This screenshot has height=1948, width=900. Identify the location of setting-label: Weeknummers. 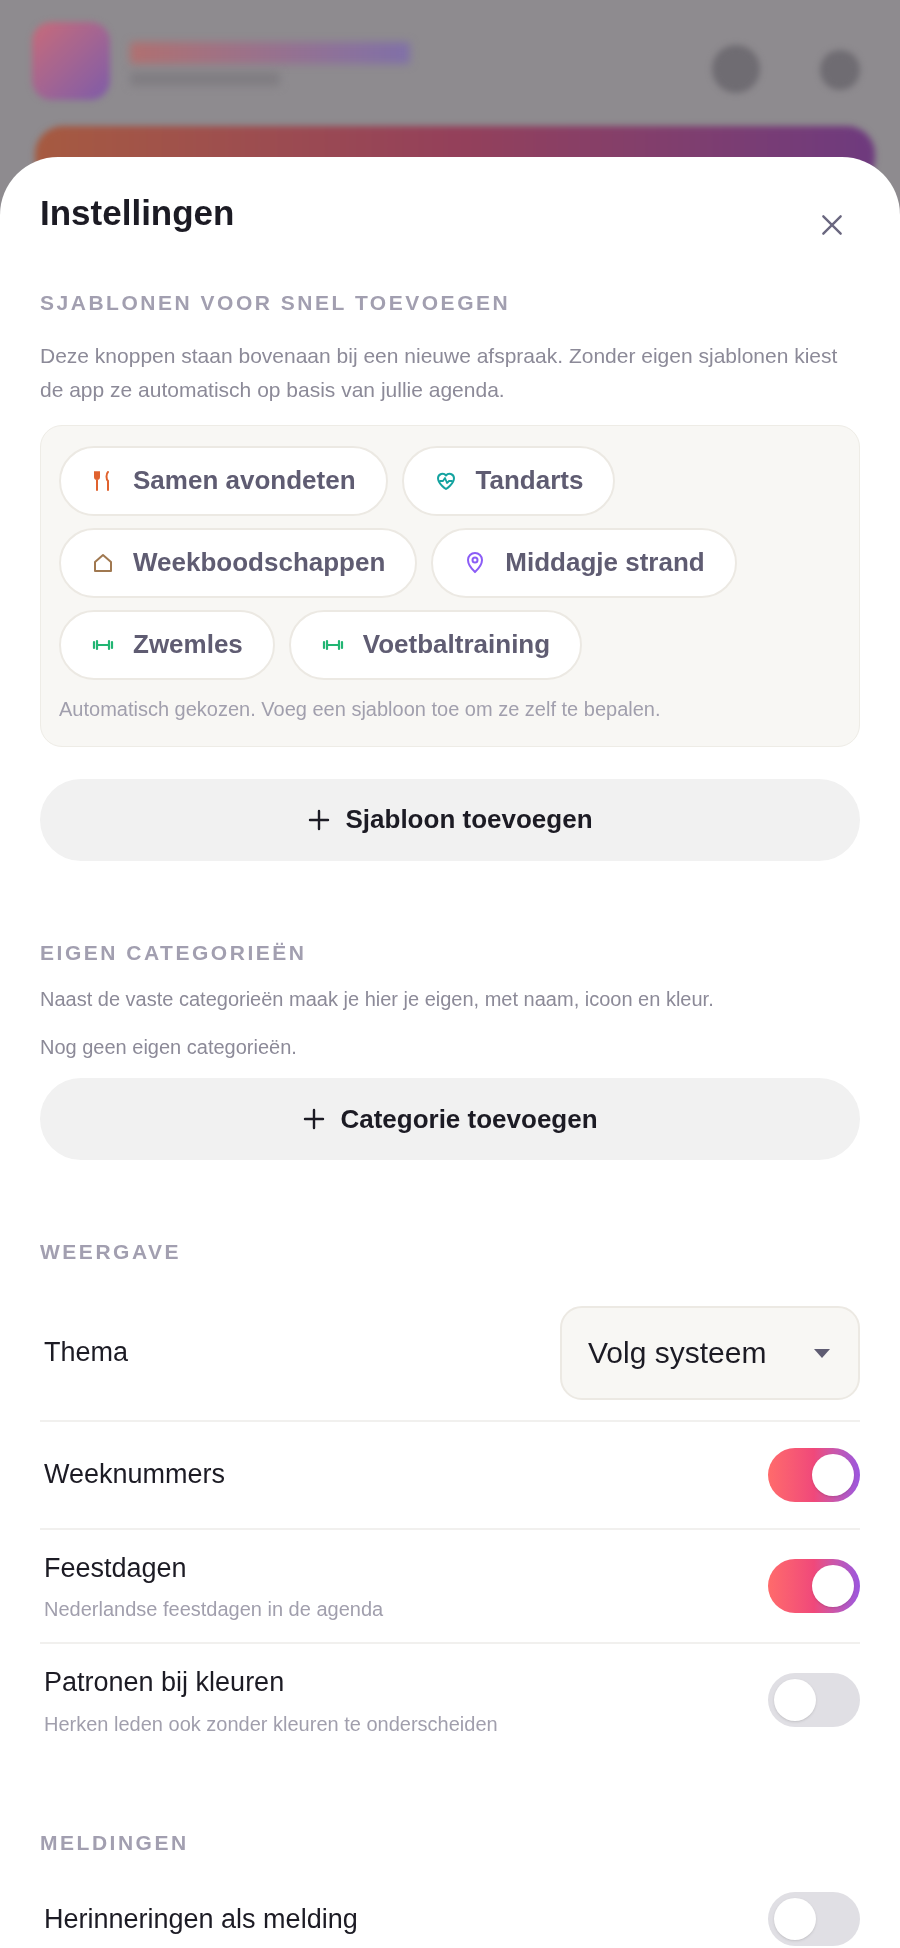
(135, 1475).